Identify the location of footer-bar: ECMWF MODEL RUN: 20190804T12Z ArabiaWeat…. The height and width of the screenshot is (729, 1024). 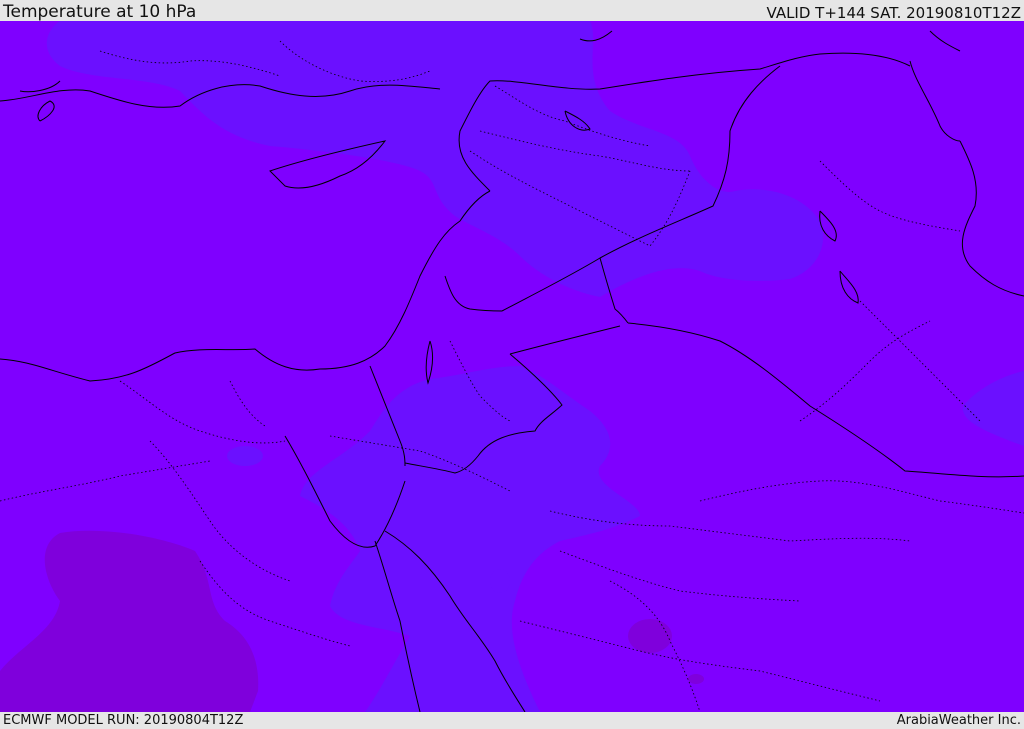
(512, 720).